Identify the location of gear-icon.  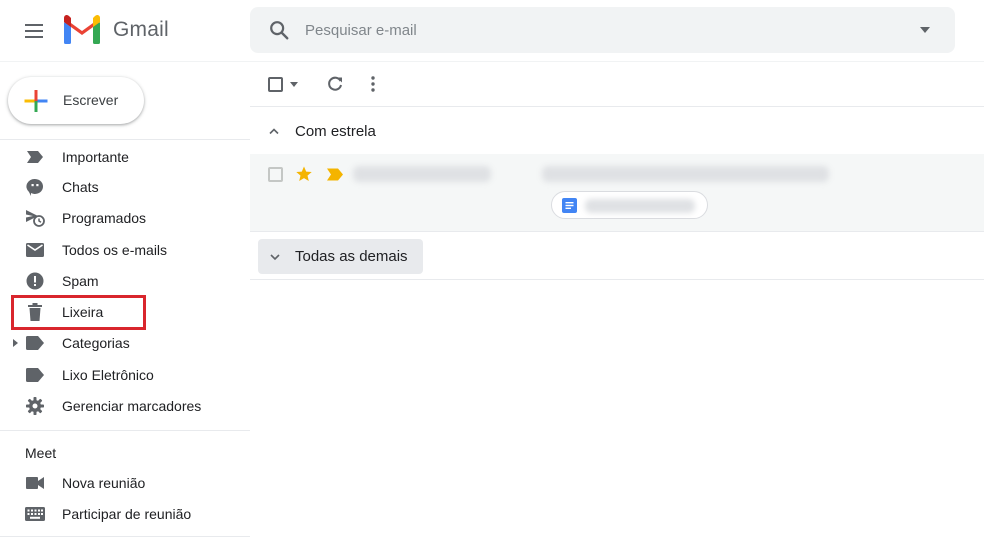
(35, 406).